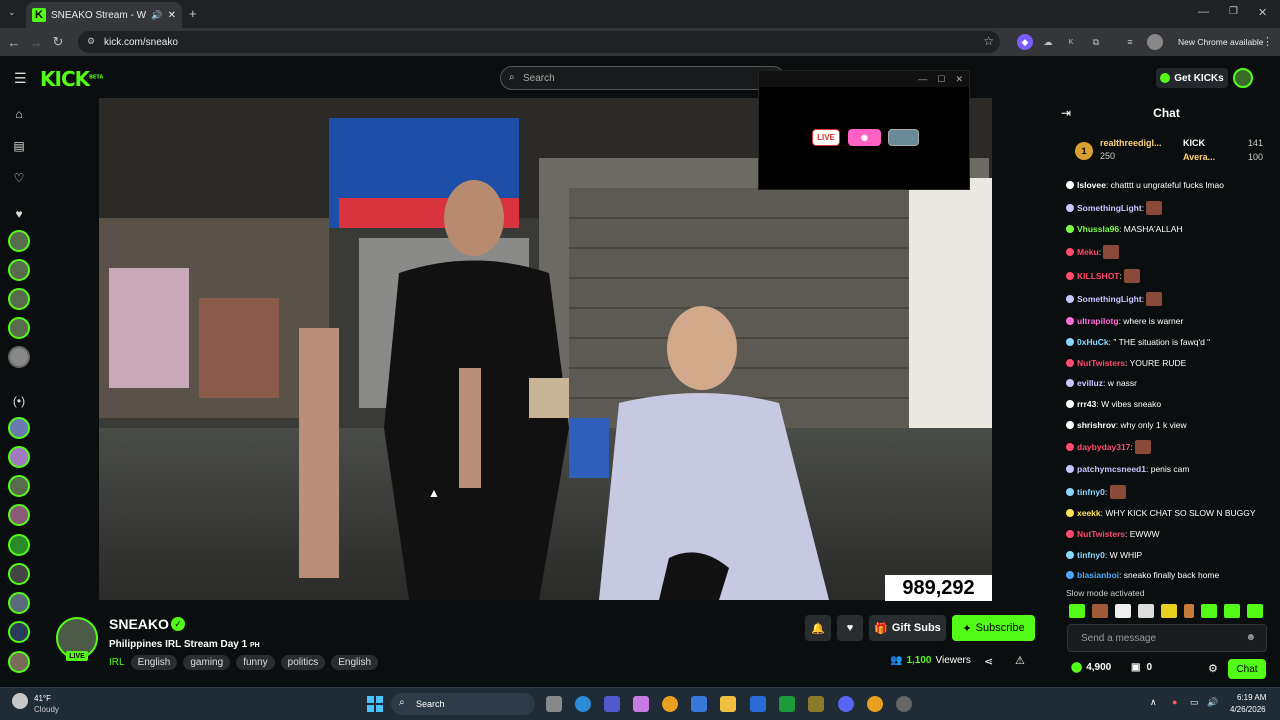  Describe the element at coordinates (1020, 660) in the screenshot. I see `report-icon: ⚠` at that location.